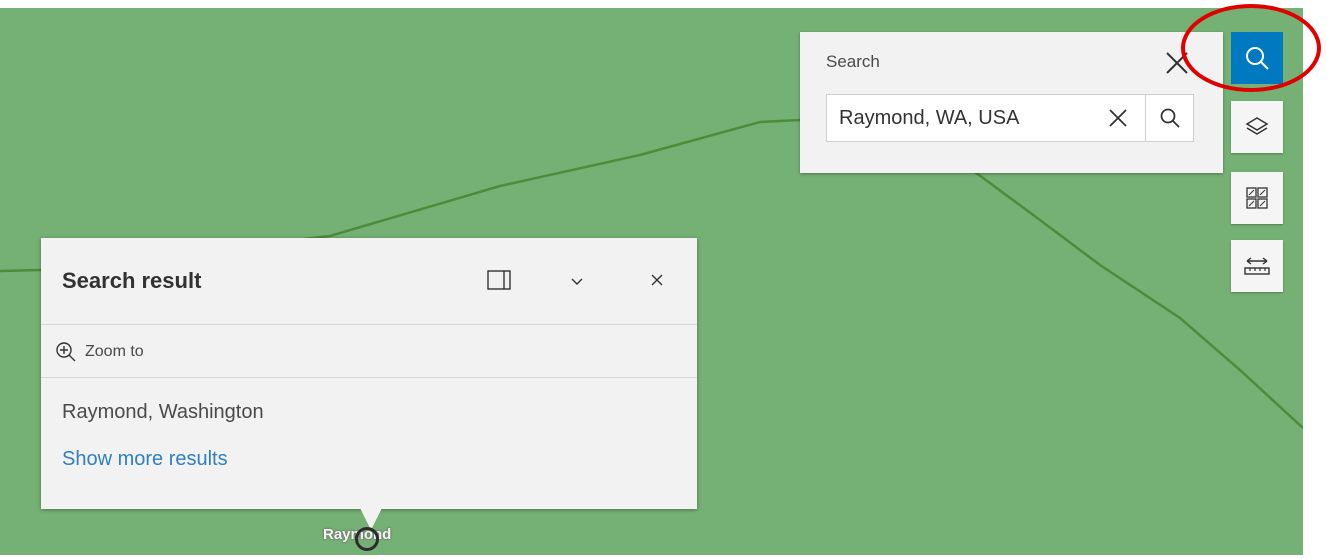 This screenshot has height=559, width=1327. I want to click on search-box, so click(1010, 118).